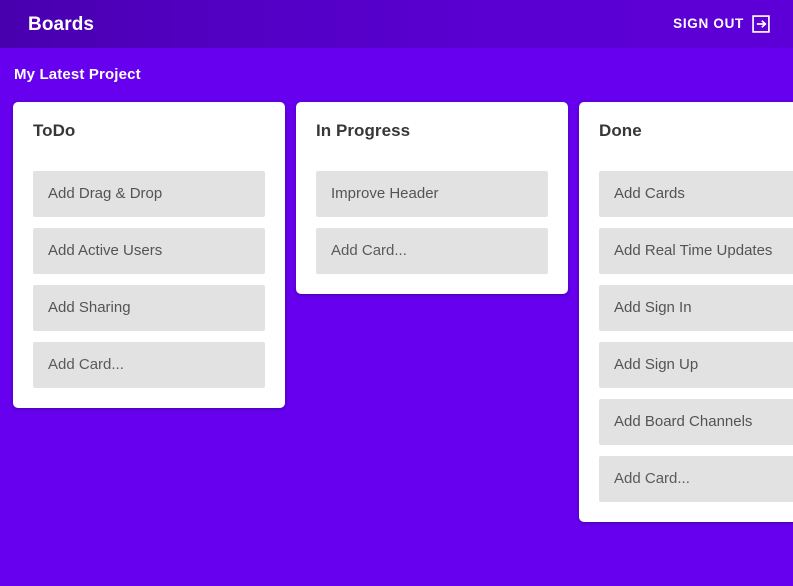 This screenshot has width=793, height=586. What do you see at coordinates (396, 24) in the screenshot?
I see `app-header: Boards SIGN OUT` at bounding box center [396, 24].